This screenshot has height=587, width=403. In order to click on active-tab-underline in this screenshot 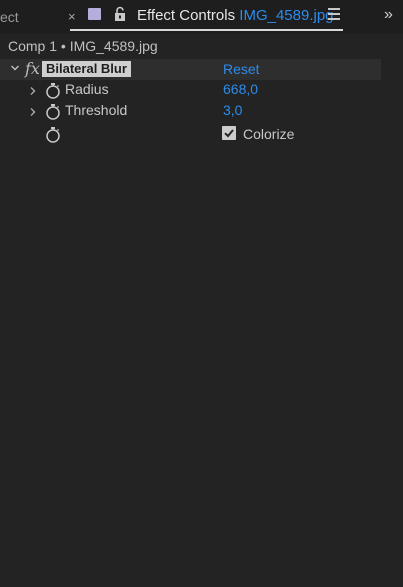, I will do `click(206, 30)`.